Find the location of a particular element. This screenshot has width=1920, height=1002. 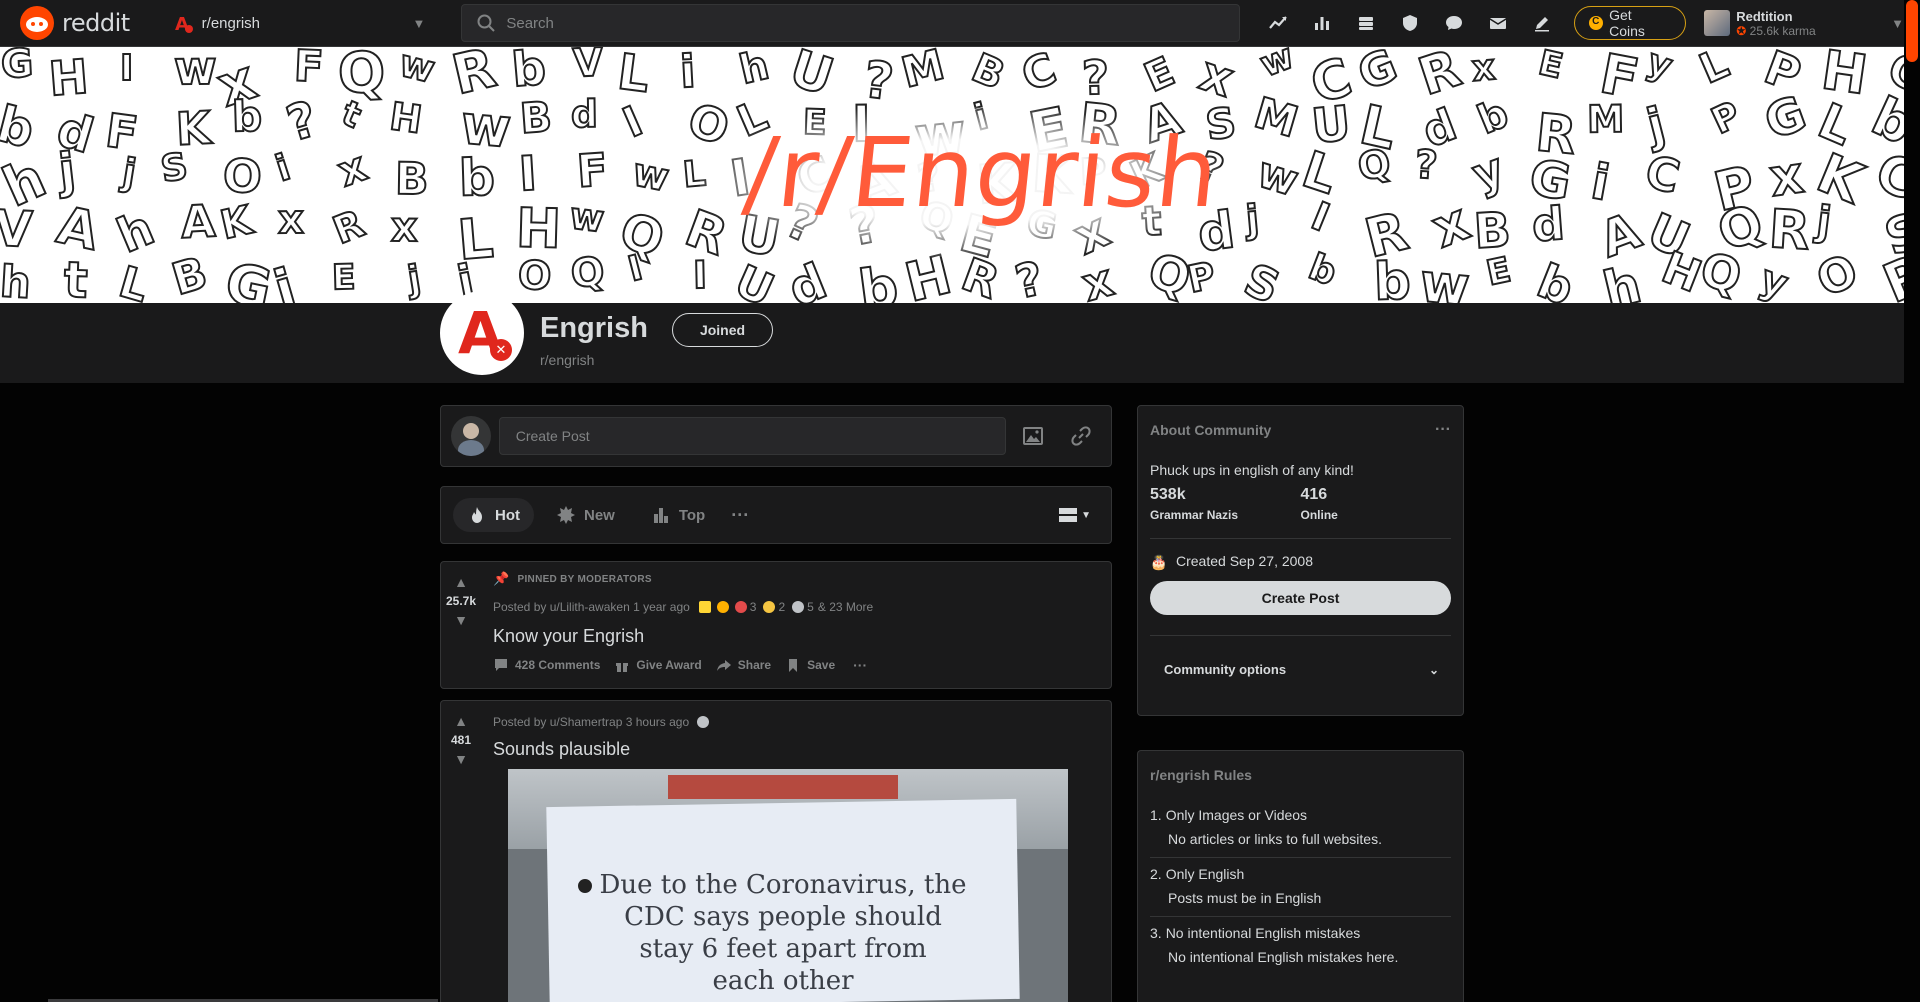

rule-item: 2. Only English Posts must be in English is located at coordinates (1300, 887).